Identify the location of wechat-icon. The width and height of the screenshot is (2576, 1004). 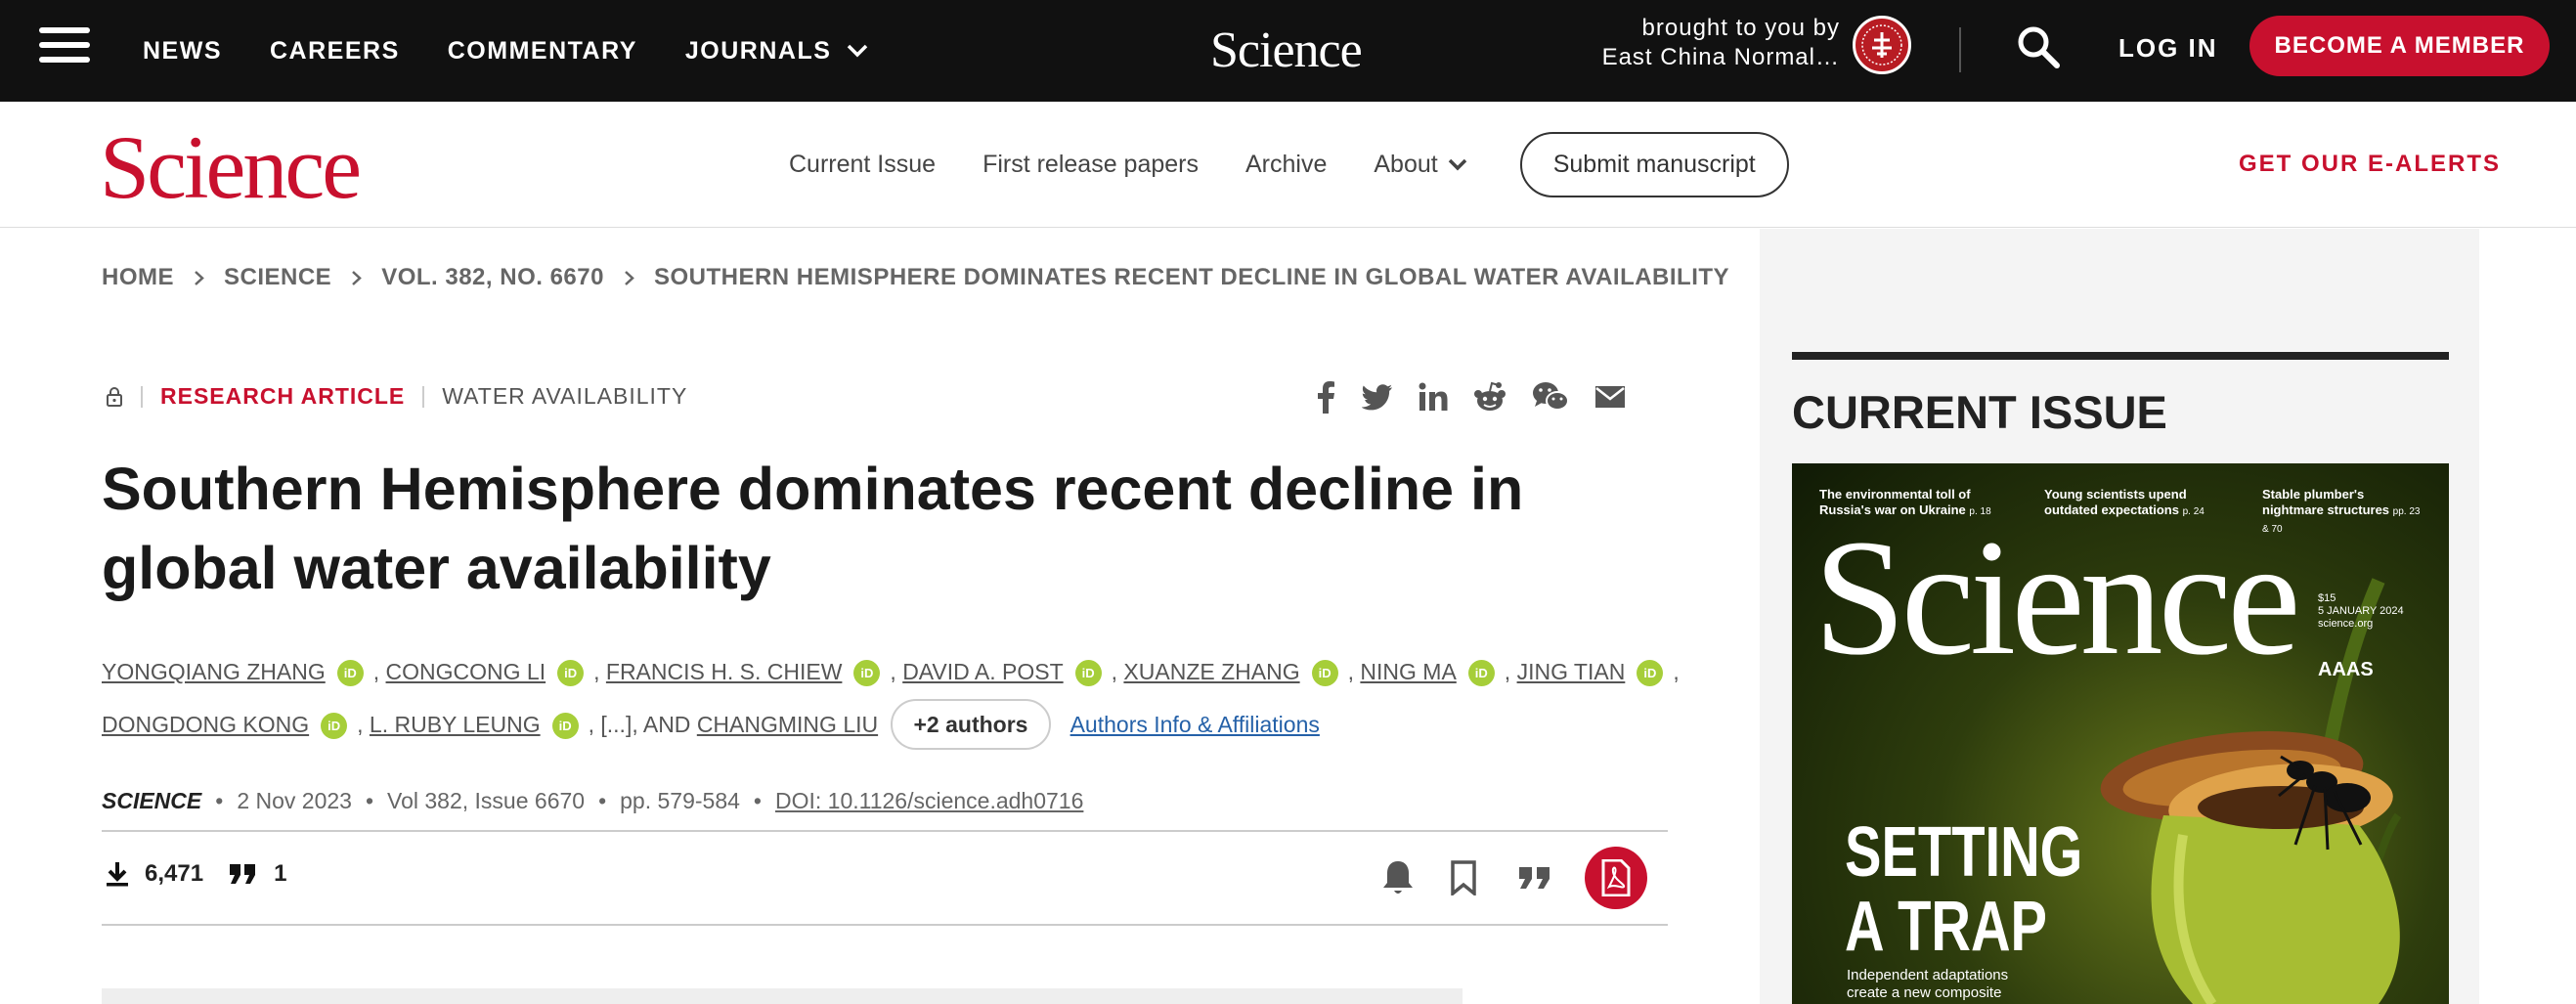
(1550, 397).